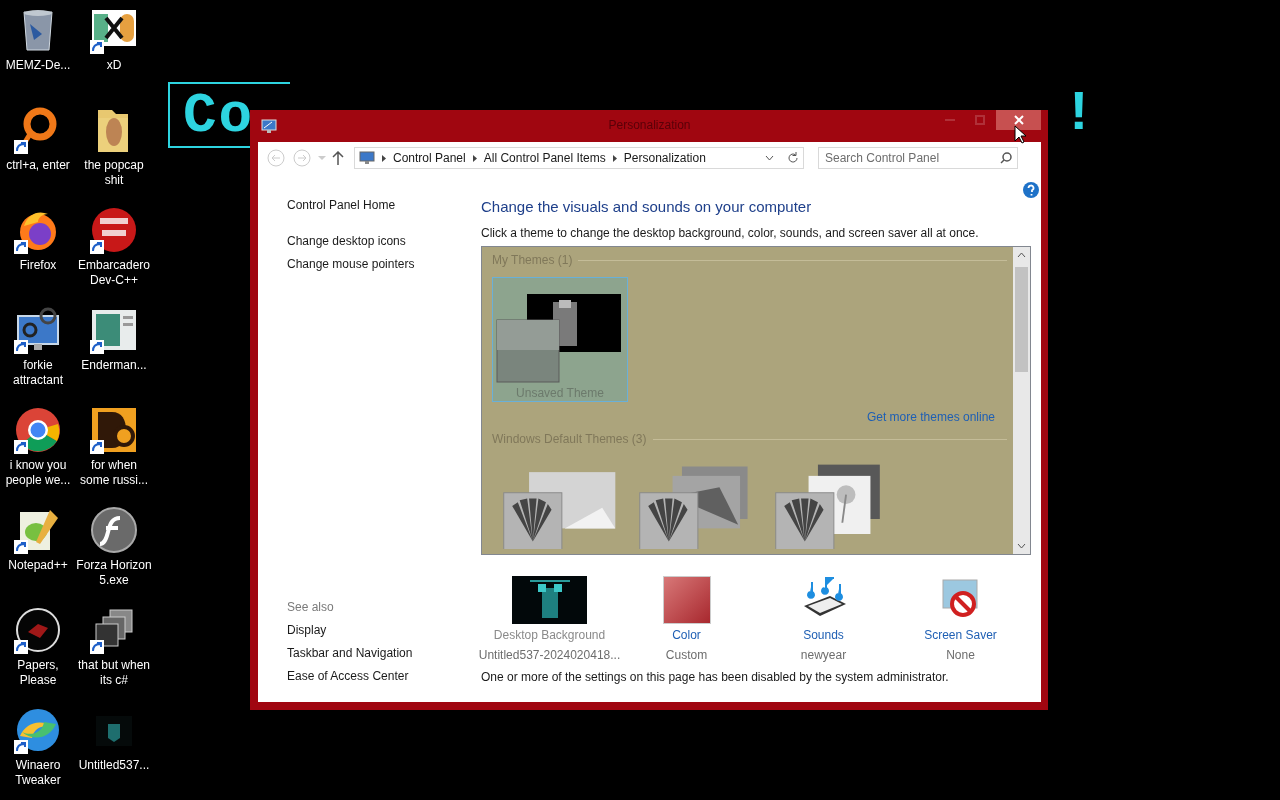 This screenshot has width=1280, height=800. Describe the element at coordinates (219, 116) in the screenshot. I see `banner-text: Co` at that location.